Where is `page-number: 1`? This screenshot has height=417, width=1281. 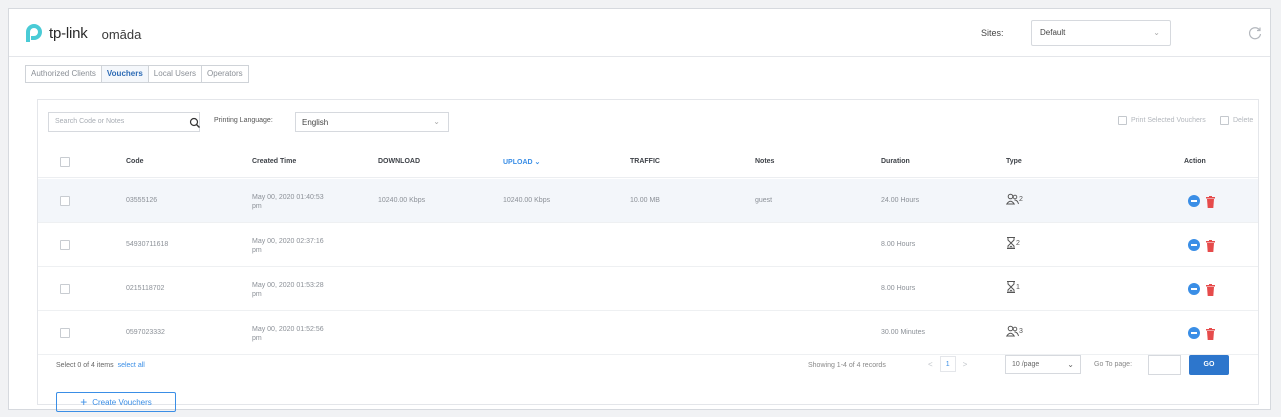
page-number: 1 is located at coordinates (947, 364).